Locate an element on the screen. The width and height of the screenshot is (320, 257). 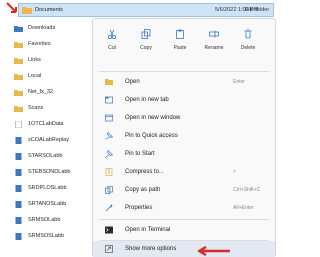
list-item-label: Links is located at coordinates (34, 60).